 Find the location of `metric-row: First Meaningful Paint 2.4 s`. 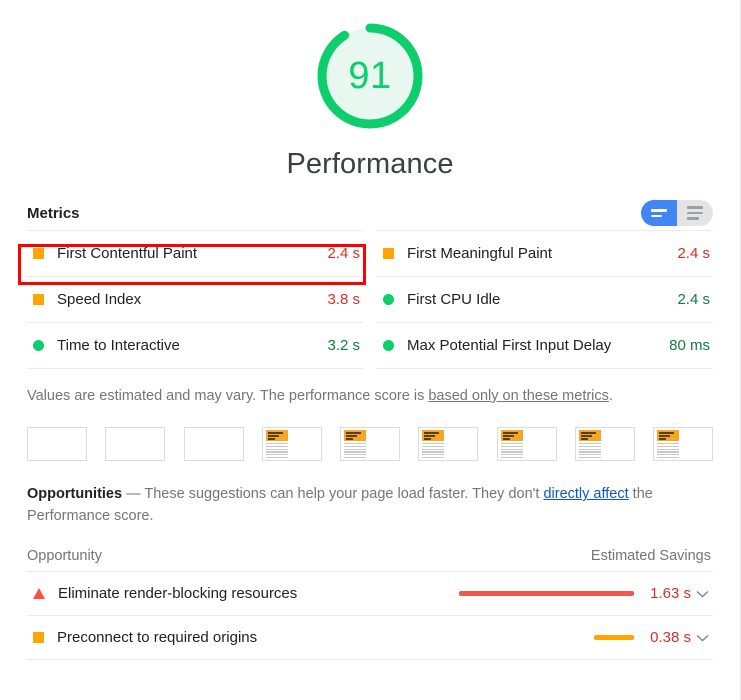

metric-row: First Meaningful Paint 2.4 s is located at coordinates (545, 253).